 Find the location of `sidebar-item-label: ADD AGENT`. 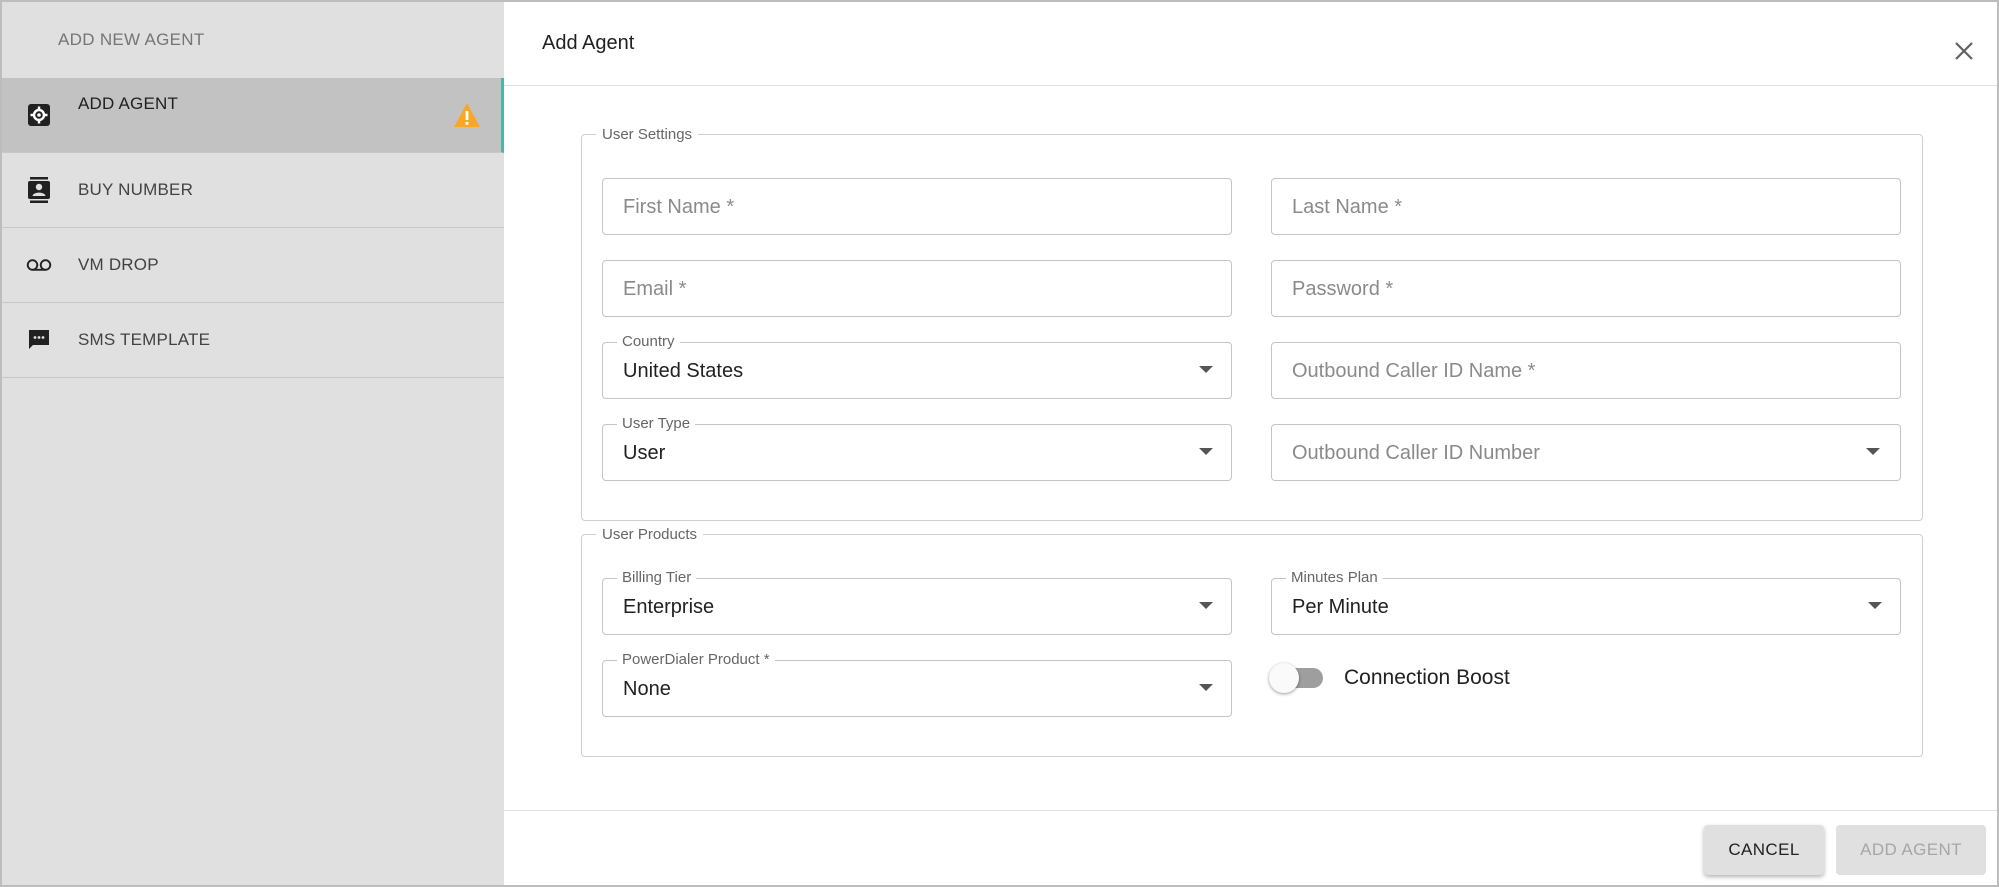

sidebar-item-label: ADD AGENT is located at coordinates (128, 103).